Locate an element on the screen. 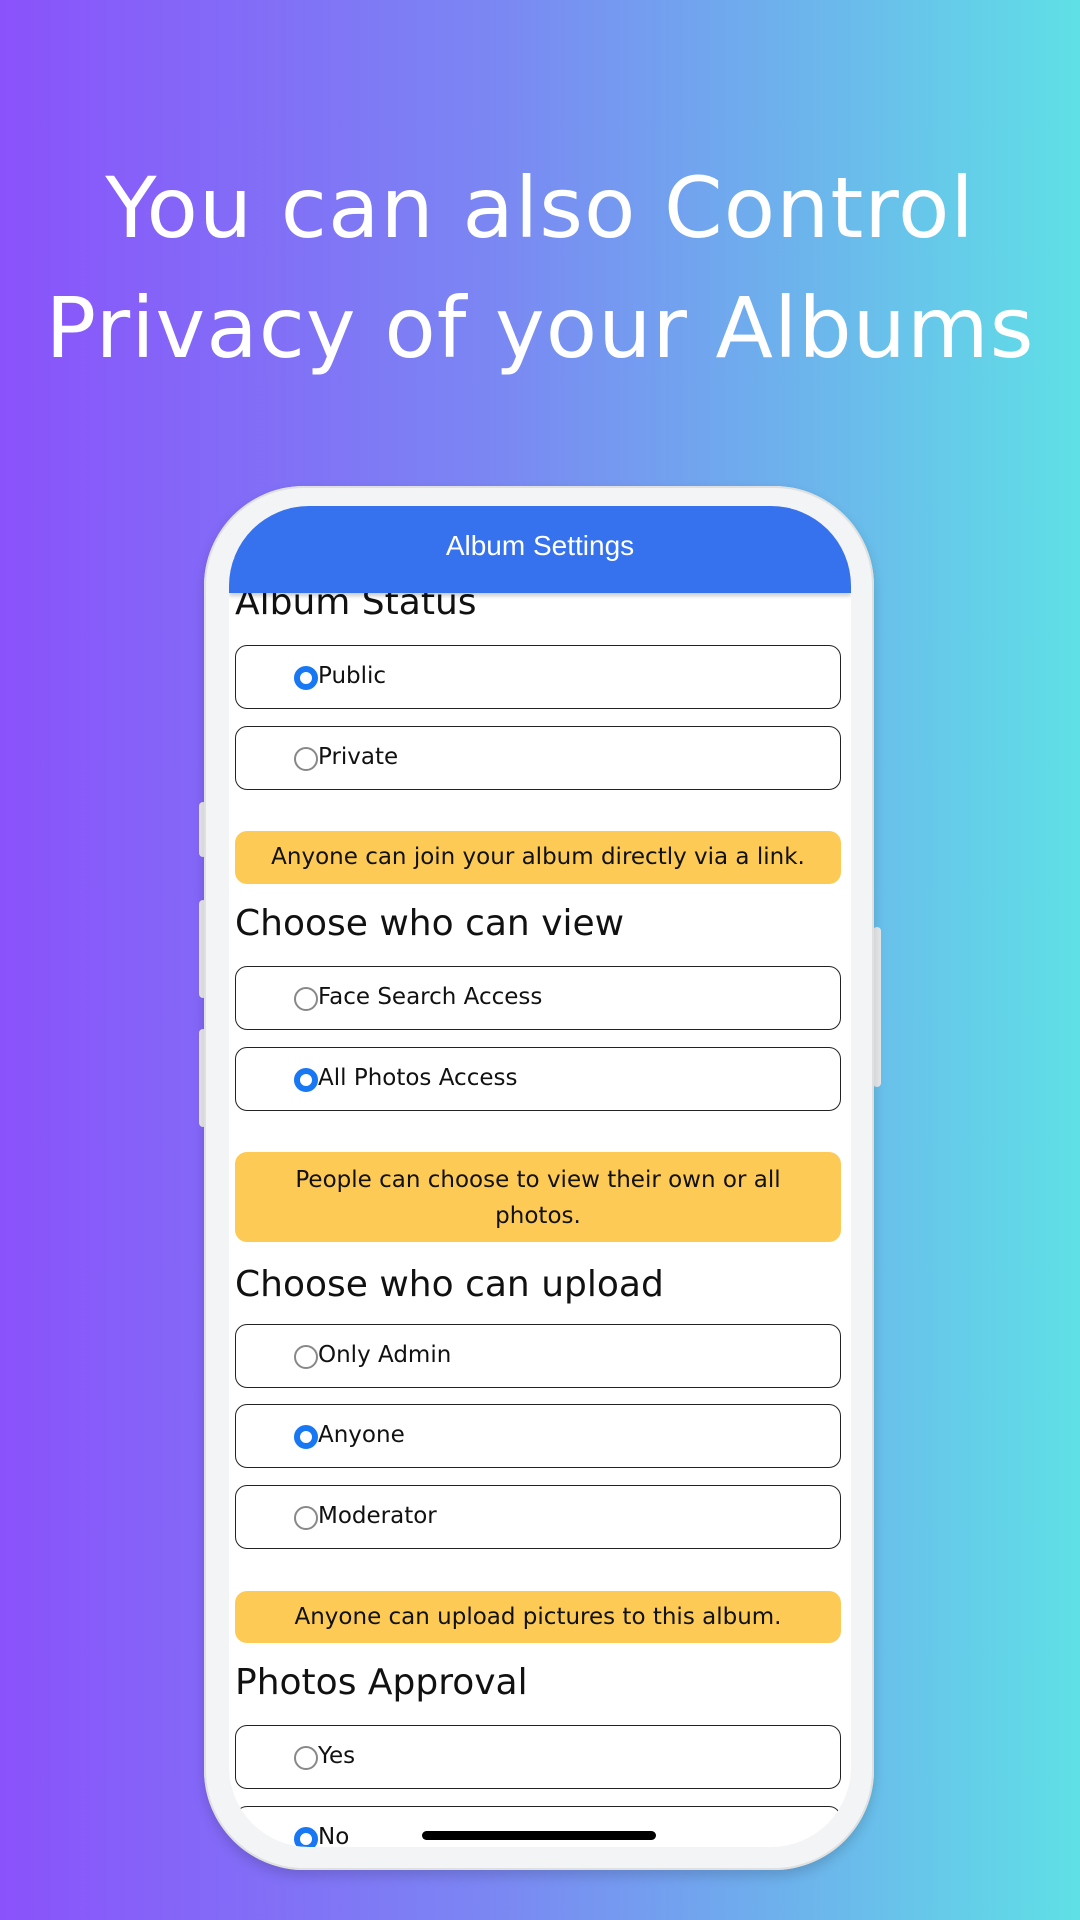  radio-option-label: Public is located at coordinates (352, 676).